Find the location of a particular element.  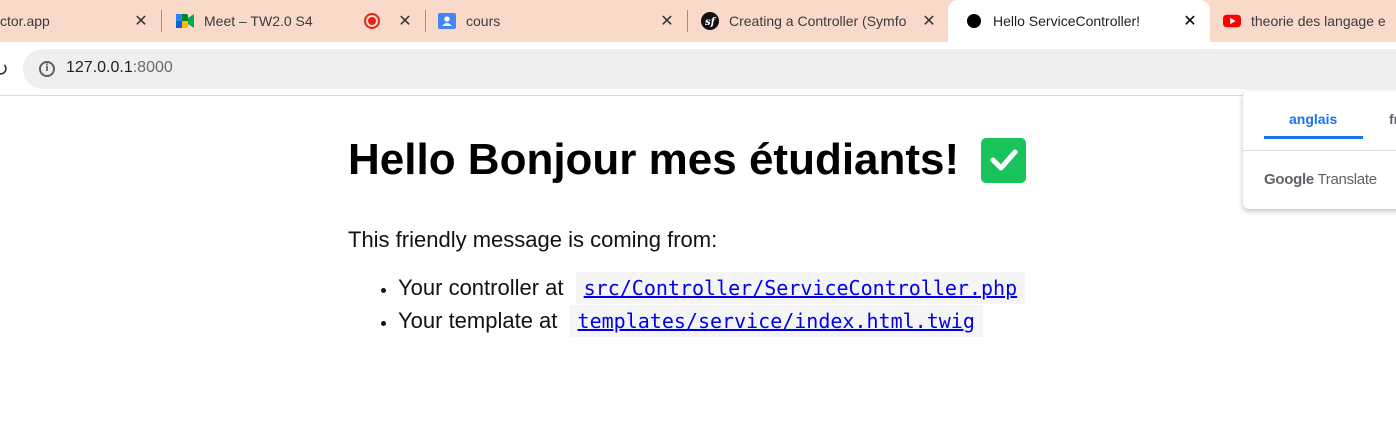

recording-icon is located at coordinates (372, 21).